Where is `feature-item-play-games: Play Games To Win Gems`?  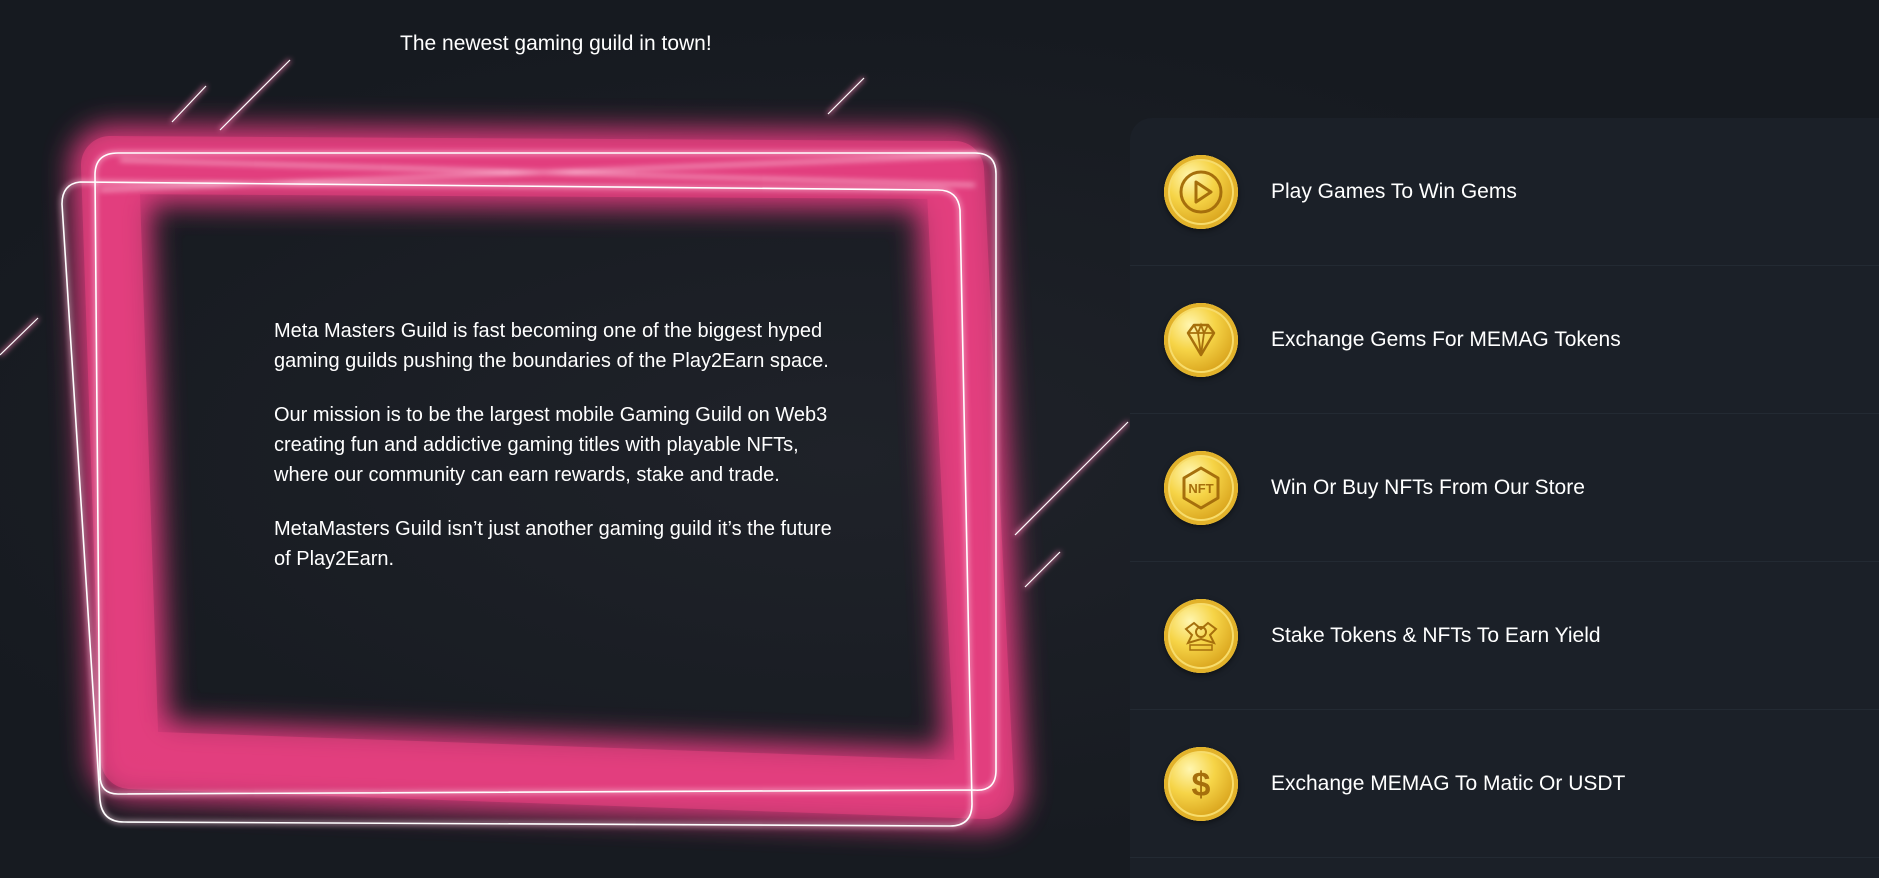 feature-item-play-games: Play Games To Win Gems is located at coordinates (1504, 192).